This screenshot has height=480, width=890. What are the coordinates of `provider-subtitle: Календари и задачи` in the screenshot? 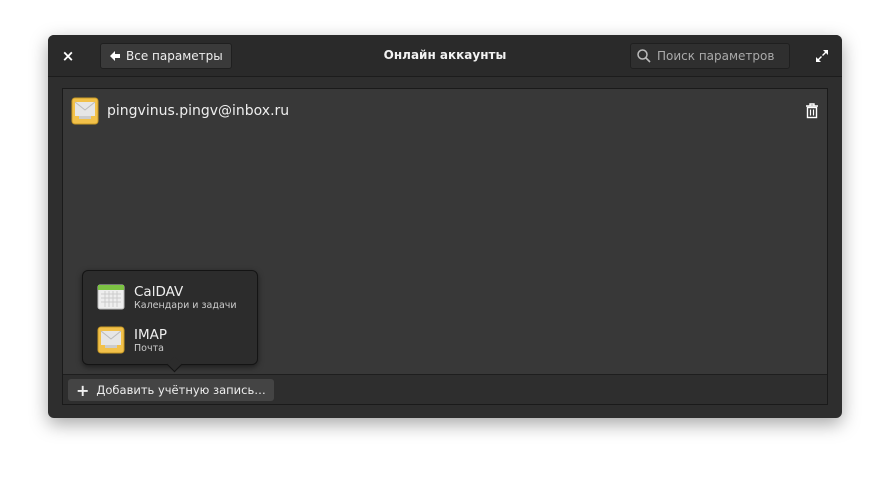 It's located at (185, 305).